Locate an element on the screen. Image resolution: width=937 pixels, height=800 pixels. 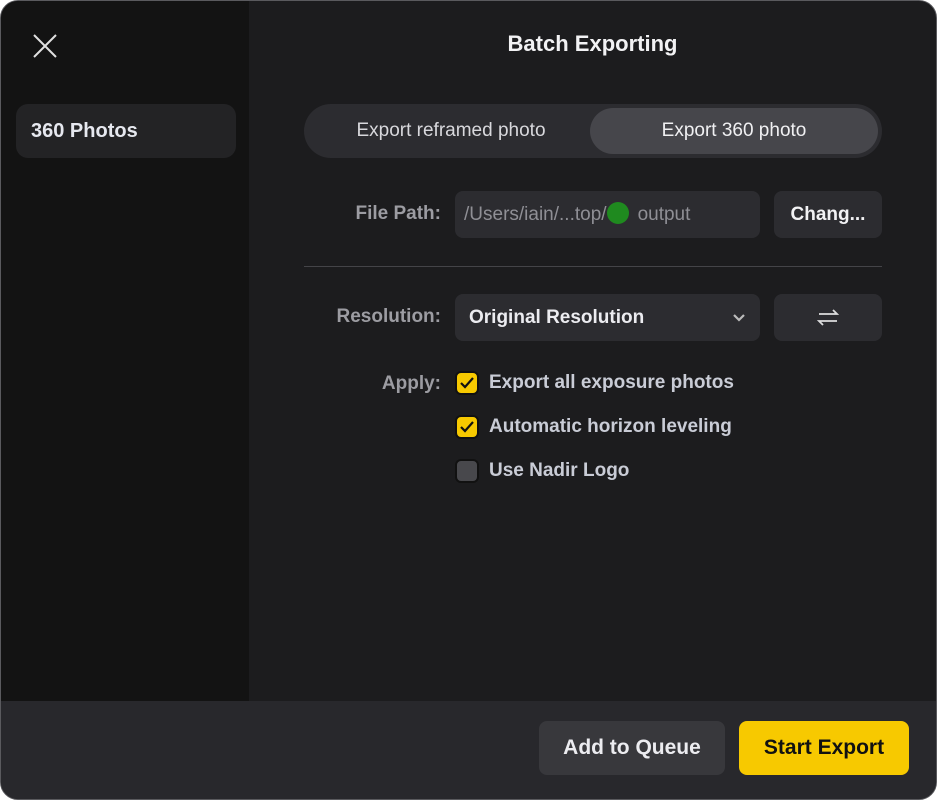
file-path-suffix: output is located at coordinates (664, 214).